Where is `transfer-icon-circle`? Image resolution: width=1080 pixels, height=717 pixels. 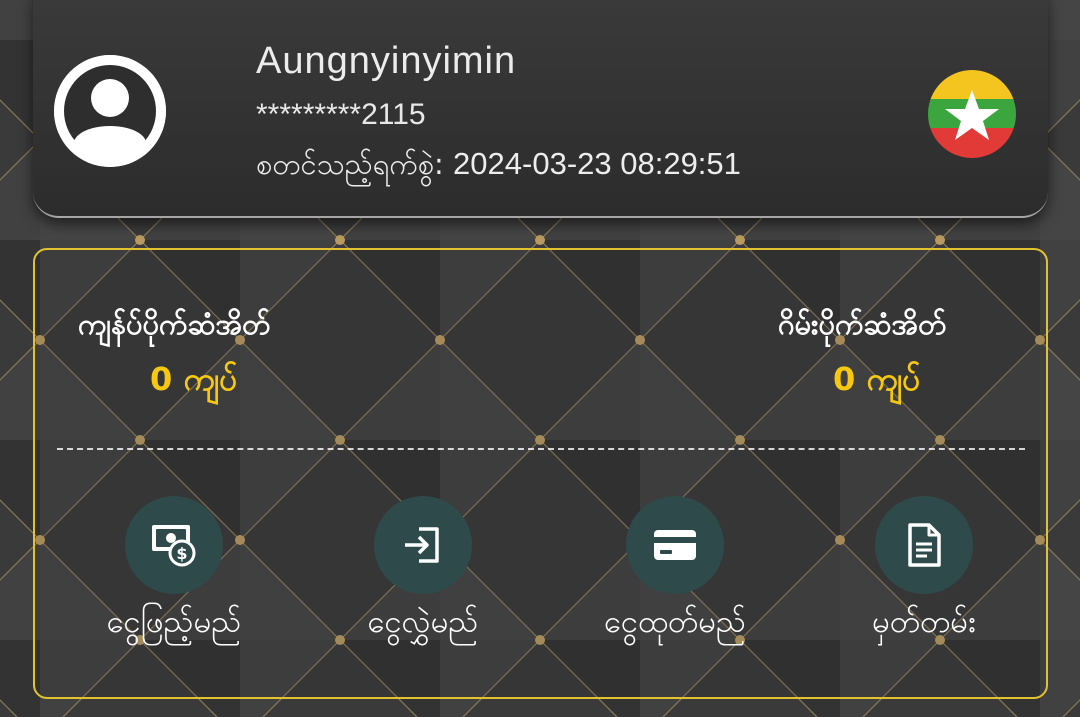
transfer-icon-circle is located at coordinates (423, 545).